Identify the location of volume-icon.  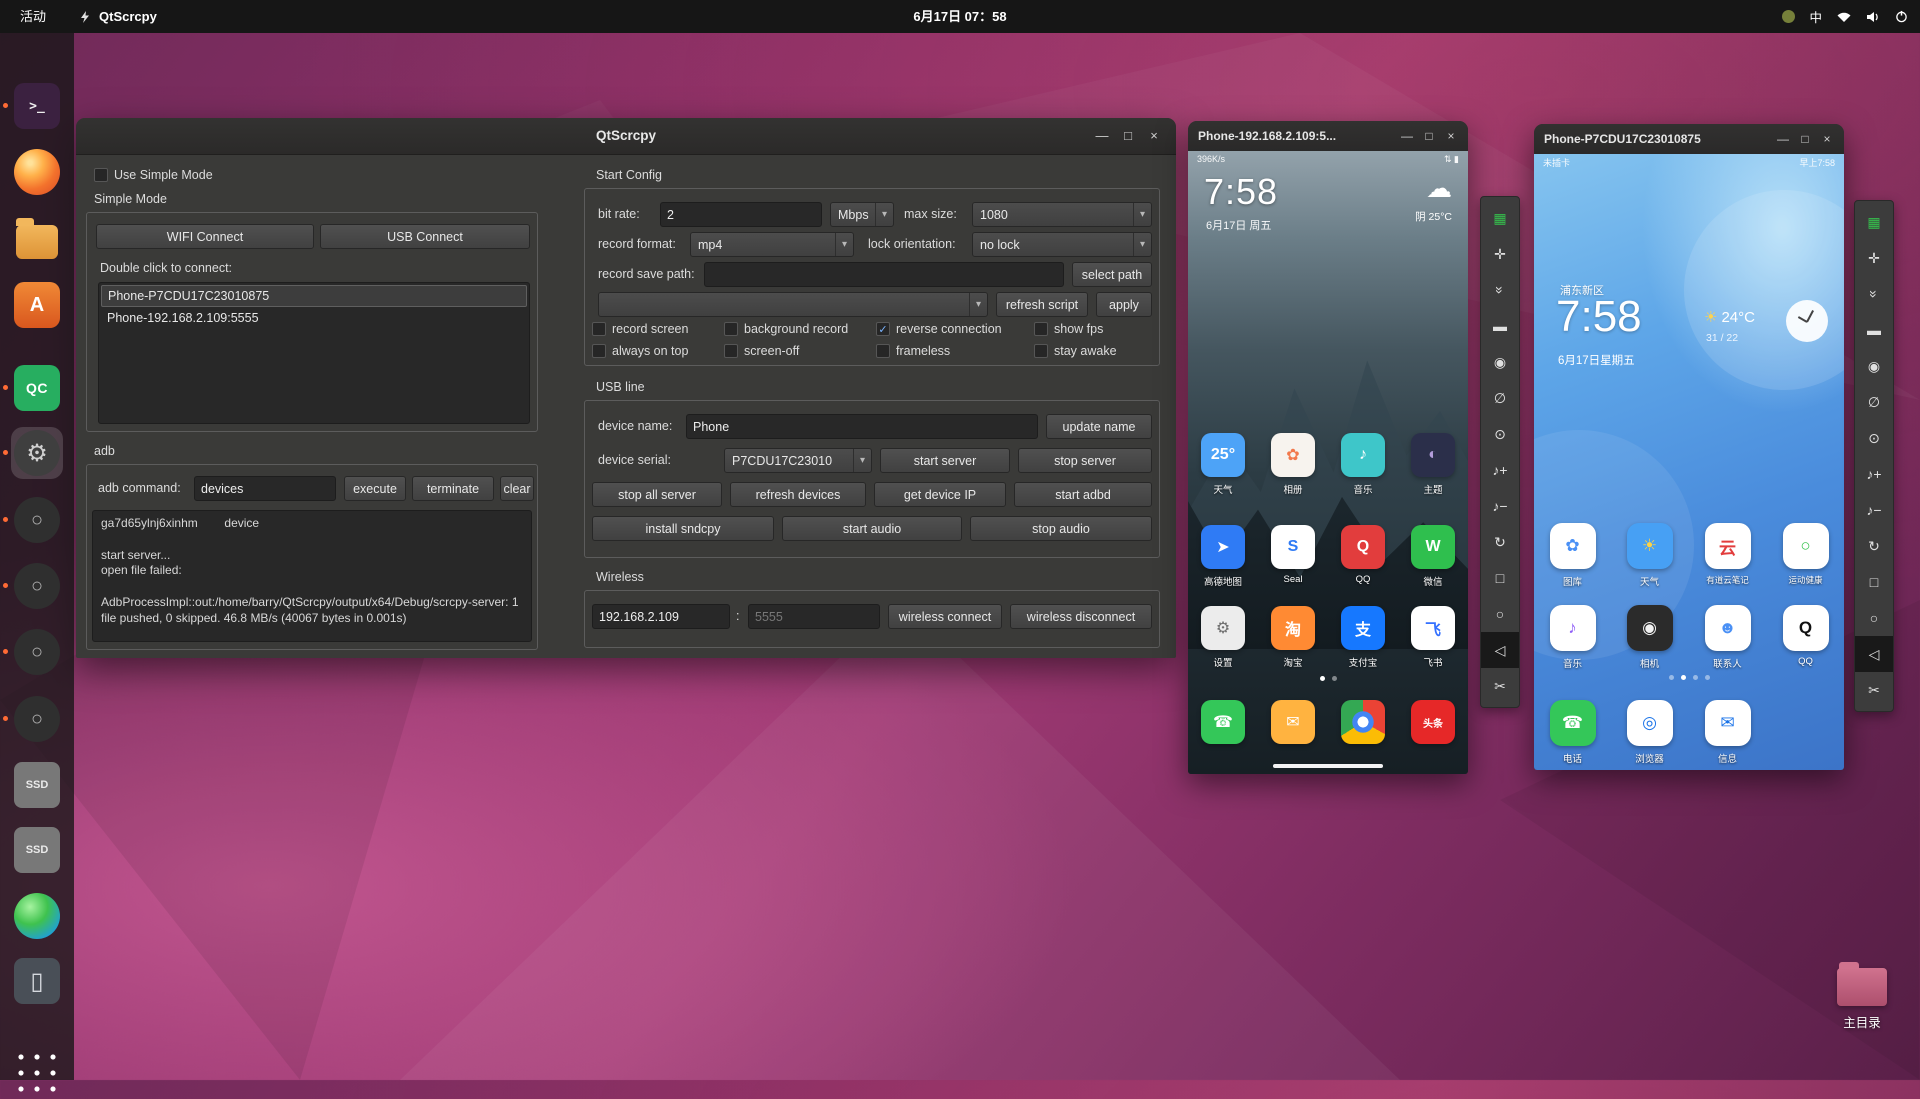
(1873, 17).